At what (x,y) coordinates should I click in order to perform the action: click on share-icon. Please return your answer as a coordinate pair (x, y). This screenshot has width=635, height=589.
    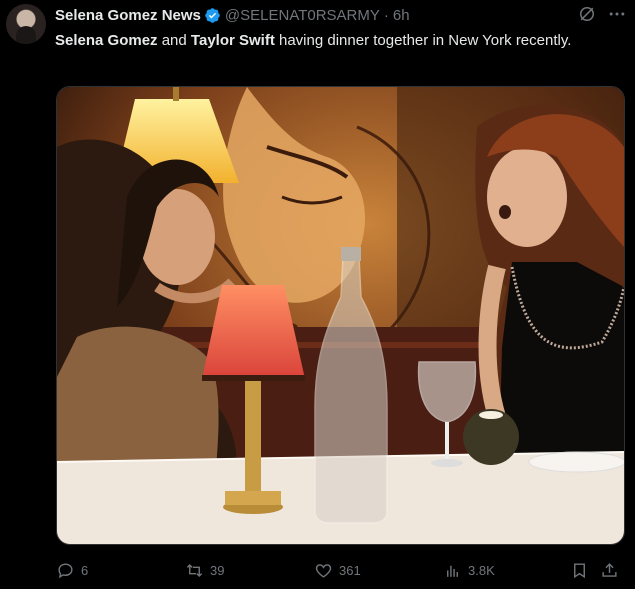
    Looking at the image, I should click on (609, 569).